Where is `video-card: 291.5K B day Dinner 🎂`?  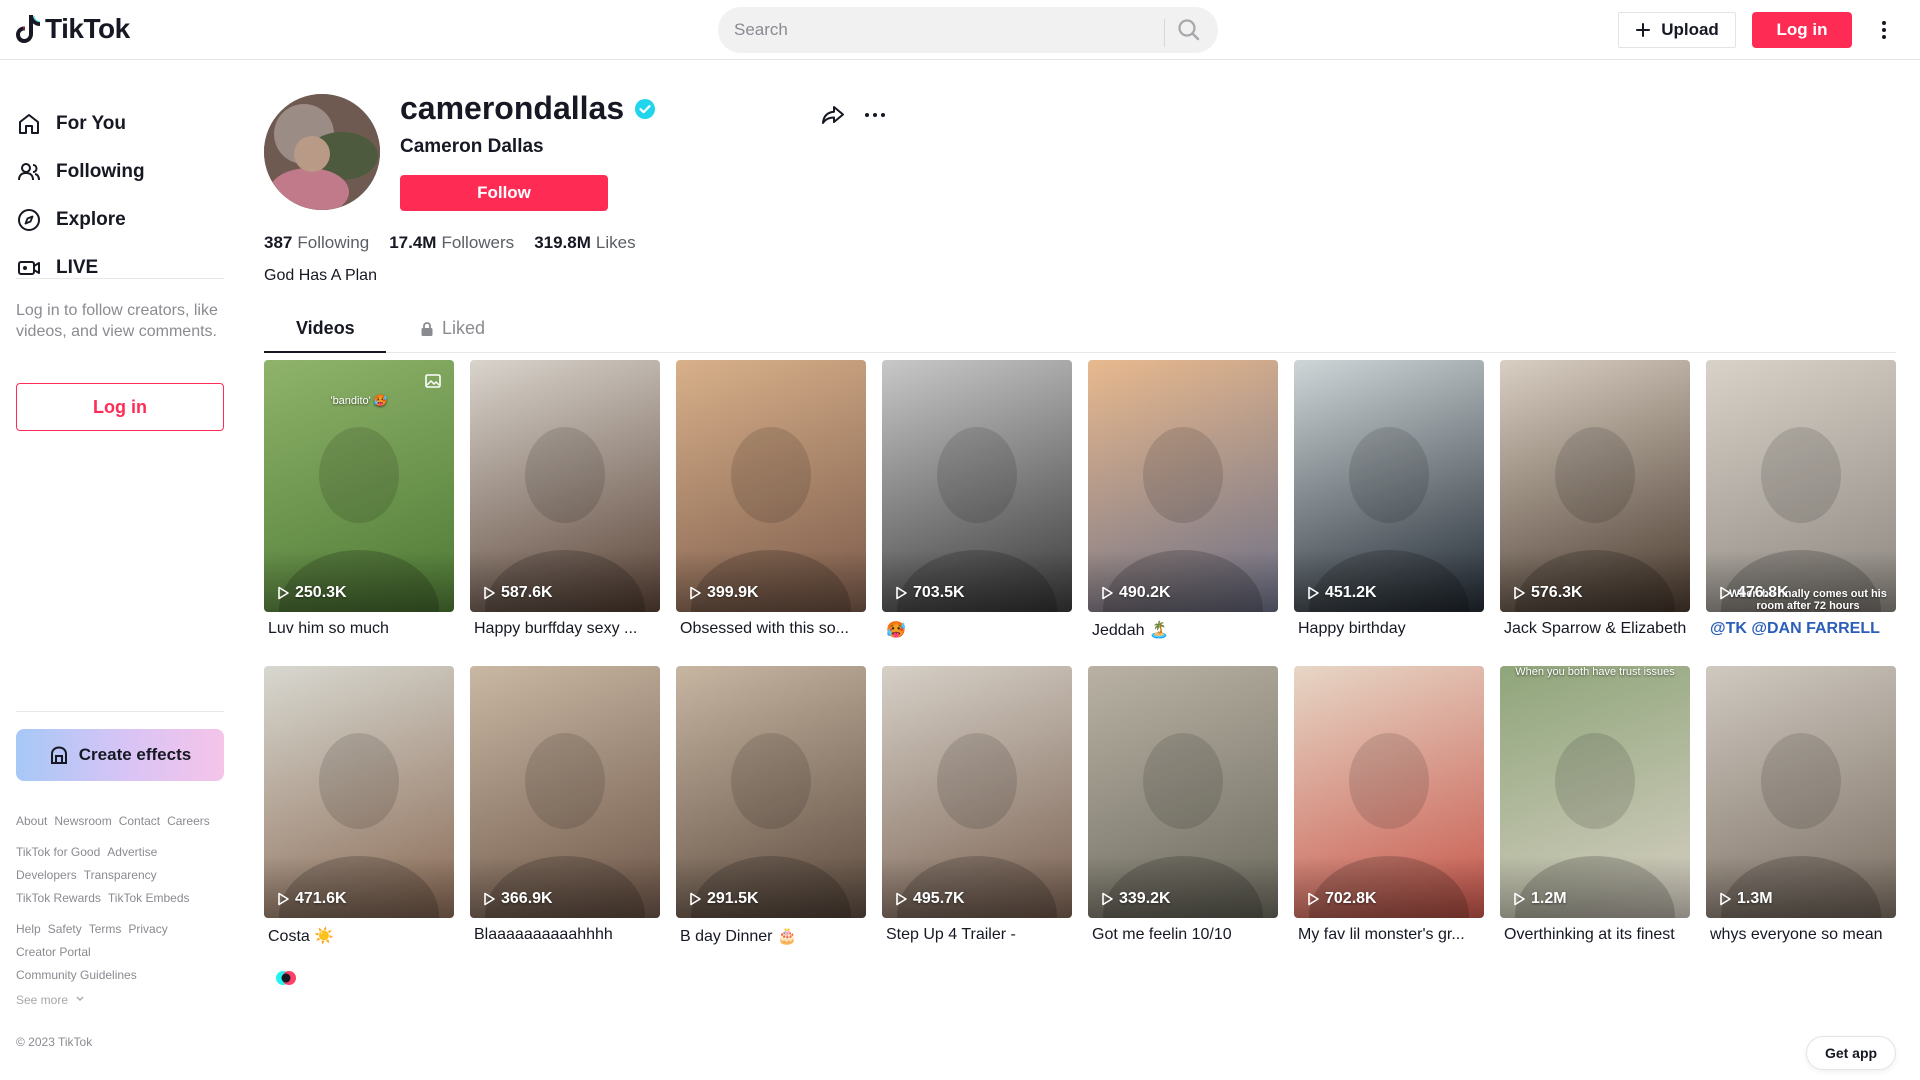
video-card: 291.5K B day Dinner 🎂 is located at coordinates (771, 806).